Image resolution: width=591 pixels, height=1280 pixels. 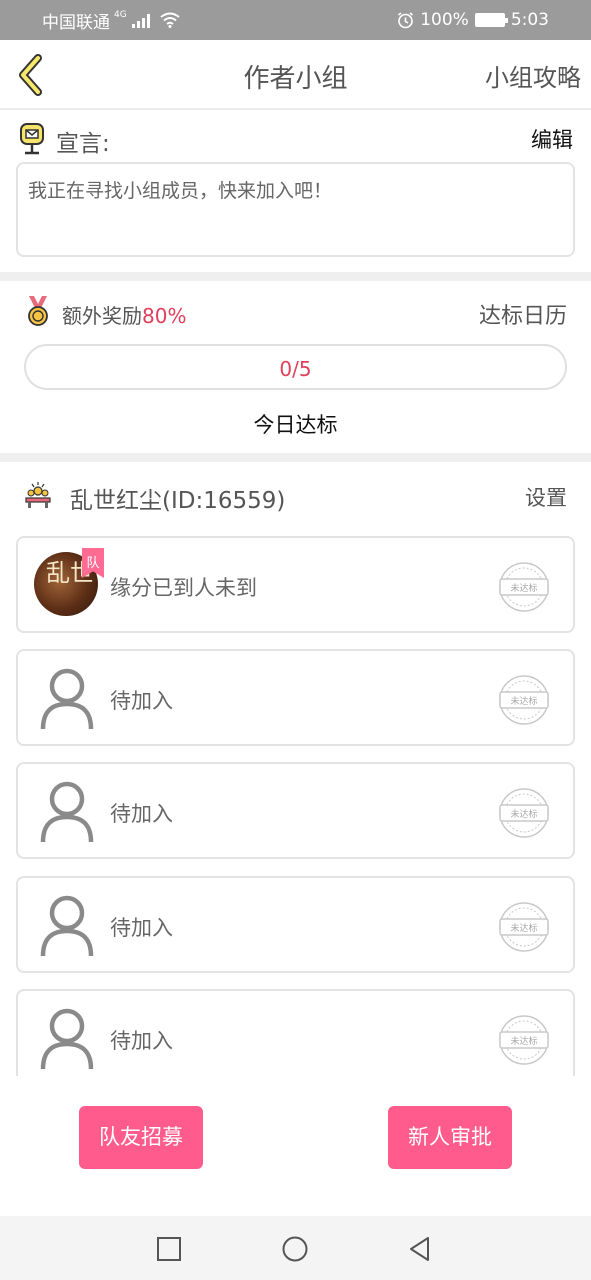 What do you see at coordinates (295, 496) in the screenshot?
I see `team-header: 乱世红尘(ID:16559) 设置` at bounding box center [295, 496].